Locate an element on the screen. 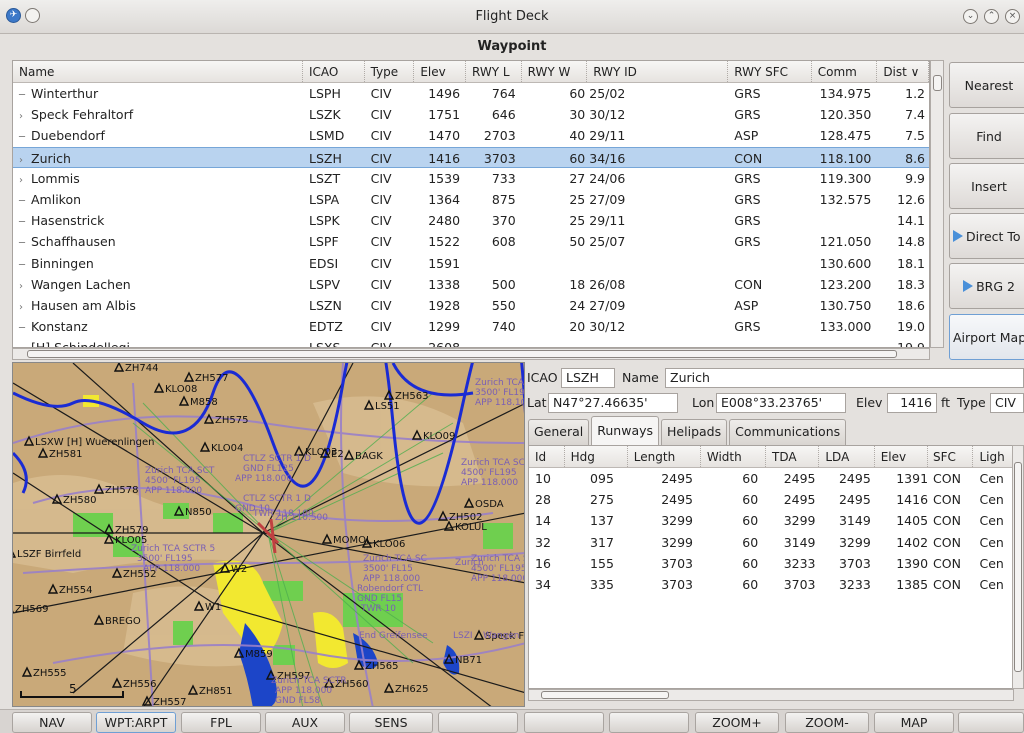 The image size is (1024, 733). tab-general: General is located at coordinates (559, 432).